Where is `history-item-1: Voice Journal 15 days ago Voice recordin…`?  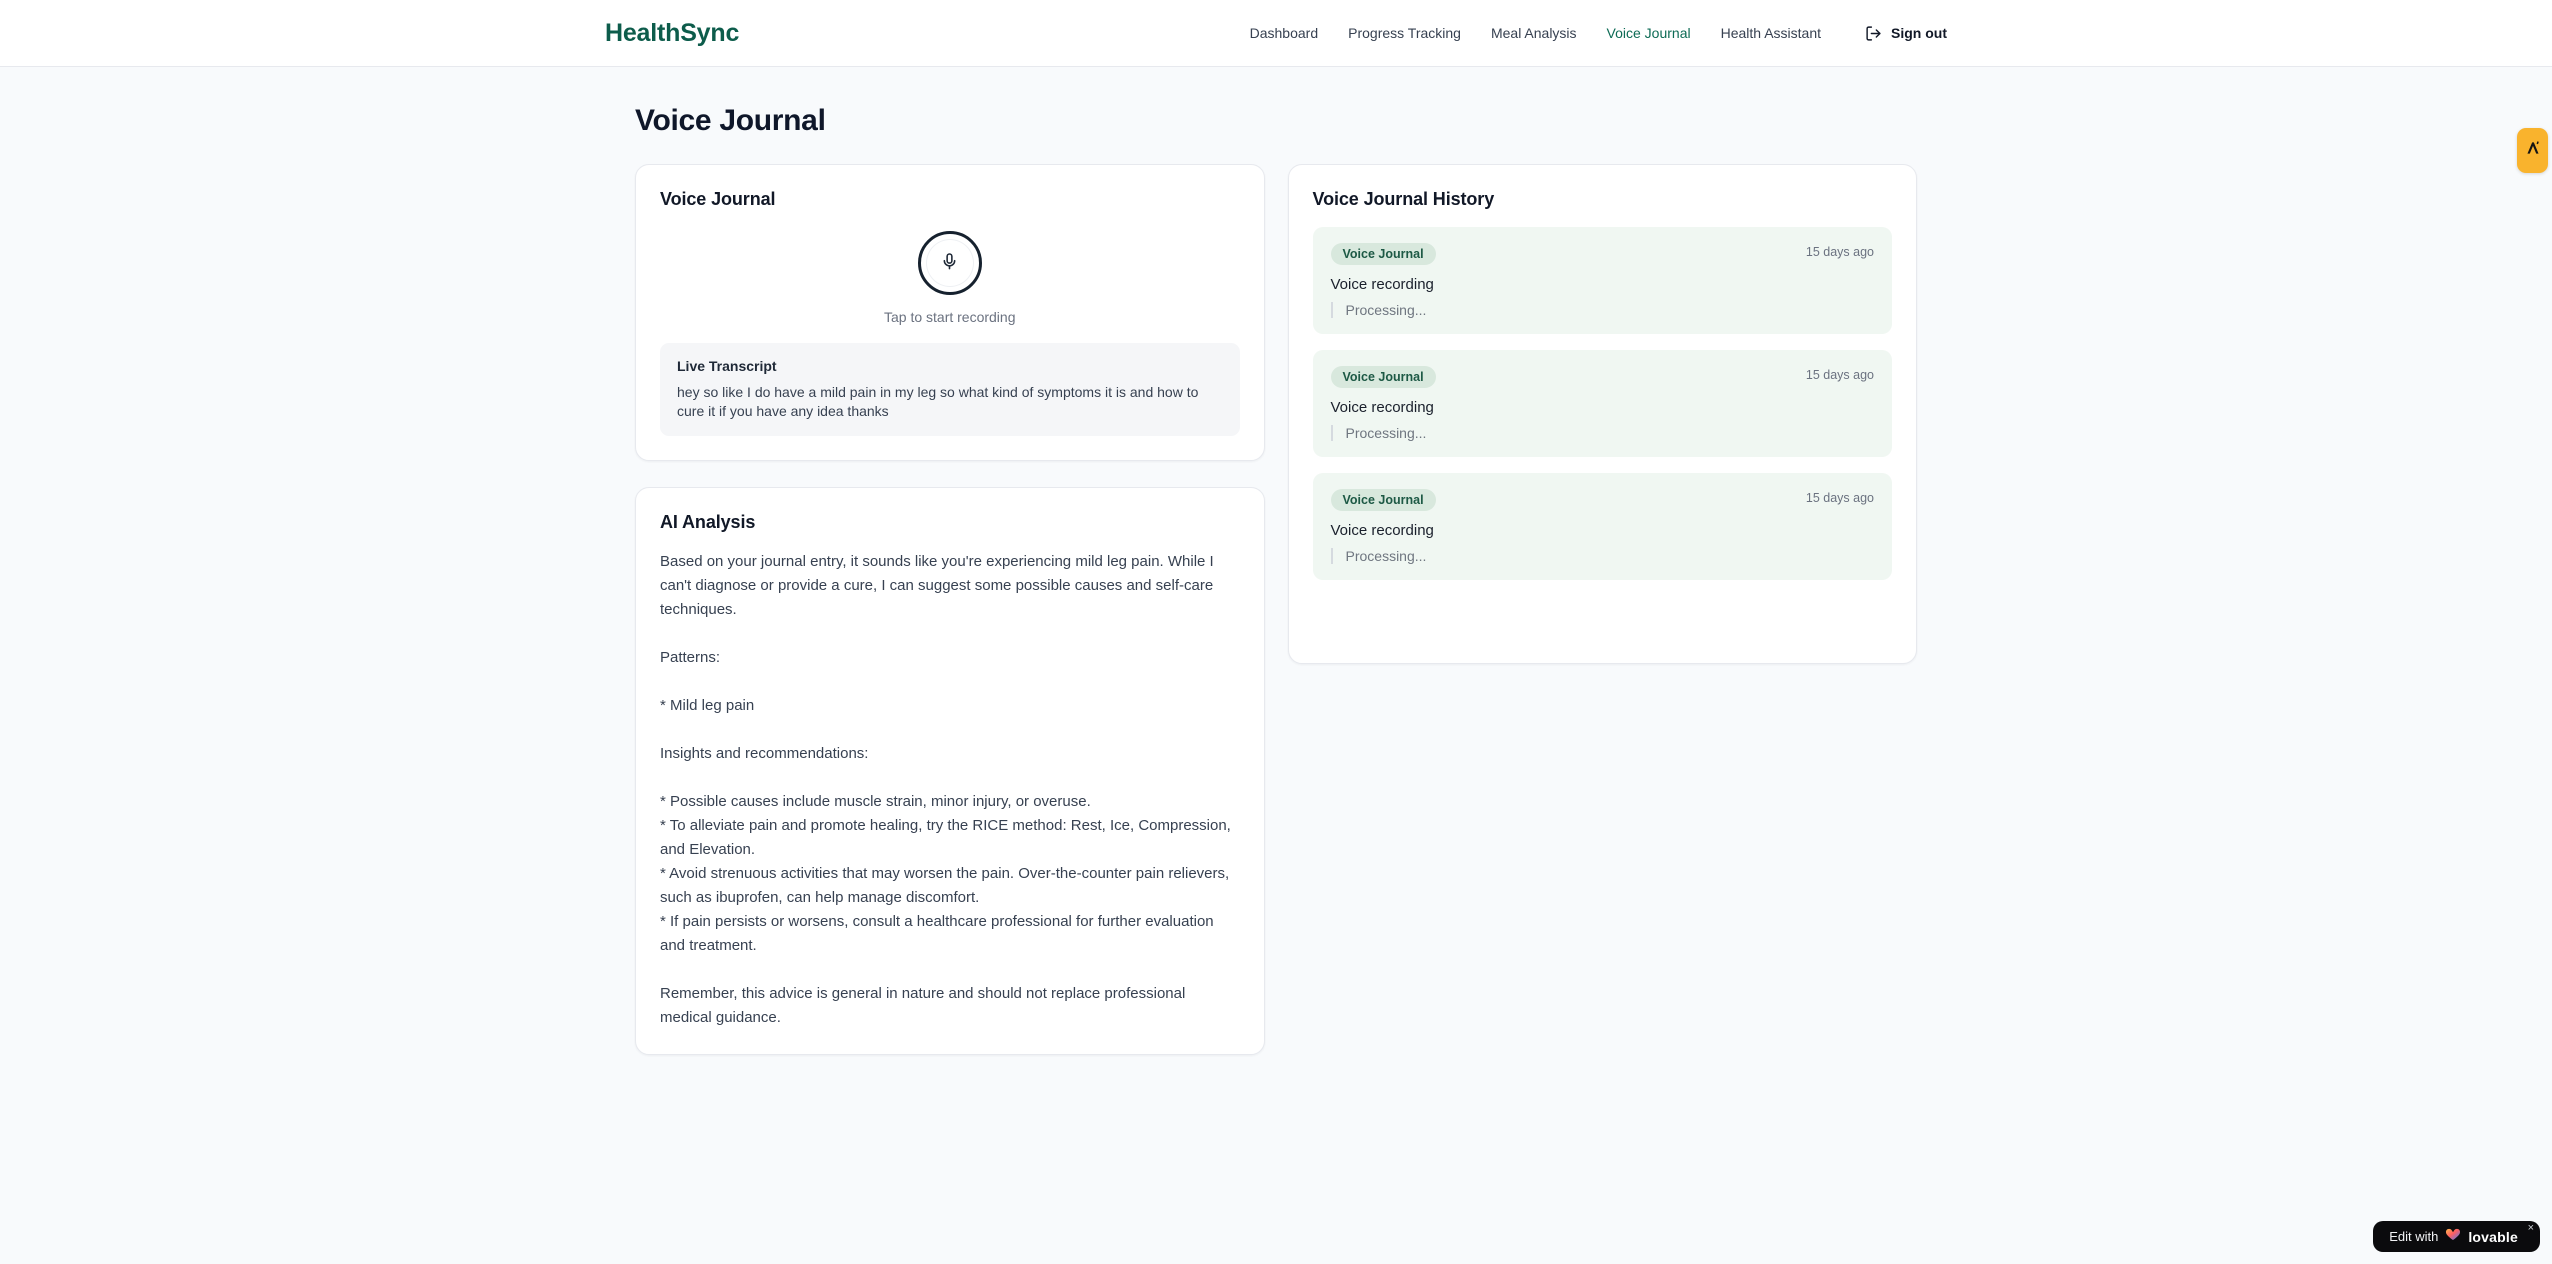 history-item-1: Voice Journal 15 days ago Voice recordin… is located at coordinates (1602, 280).